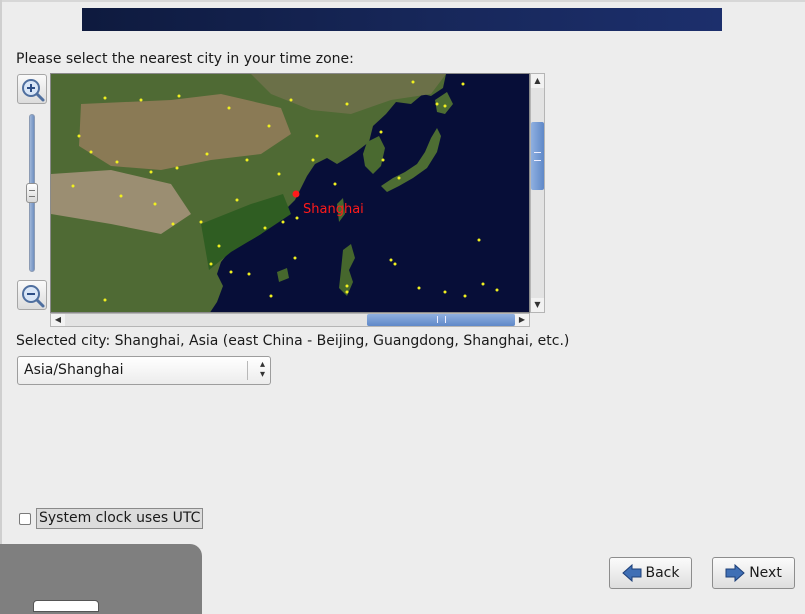  I want to click on zoom-out-button, so click(32, 295).